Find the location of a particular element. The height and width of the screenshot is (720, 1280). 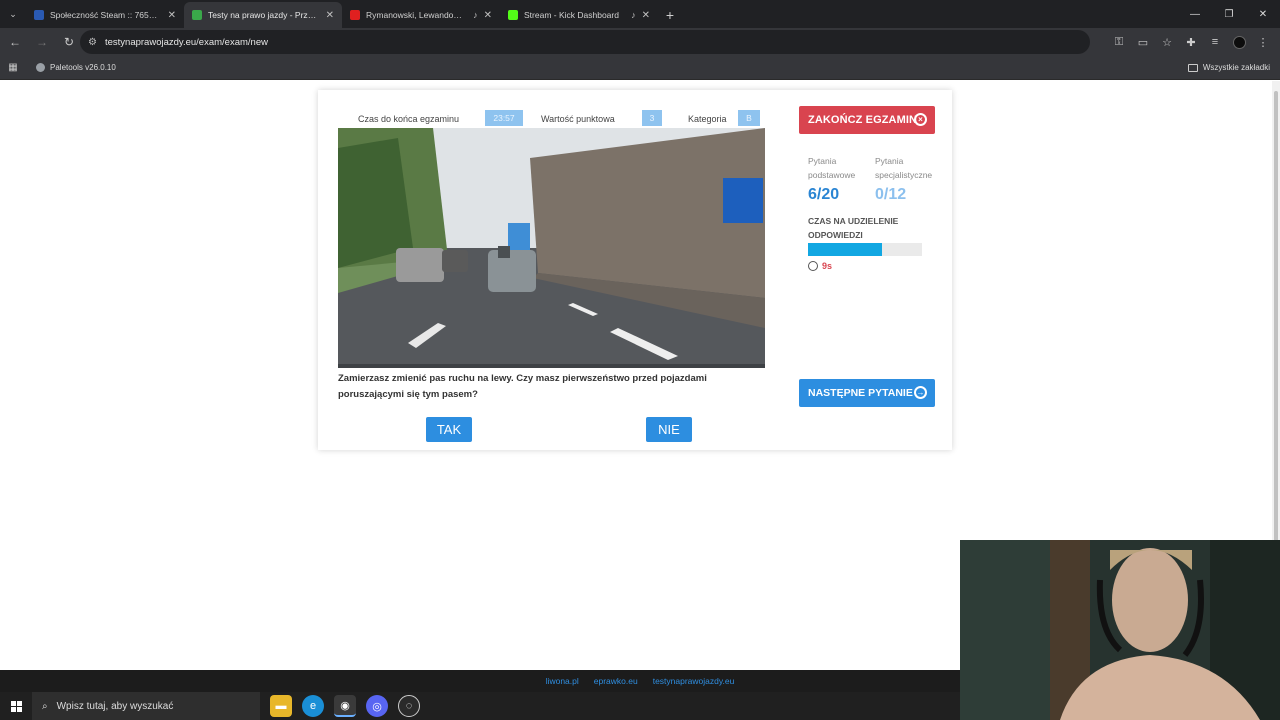

footer-link: testynaprawojazdy.eu is located at coordinates (694, 681).